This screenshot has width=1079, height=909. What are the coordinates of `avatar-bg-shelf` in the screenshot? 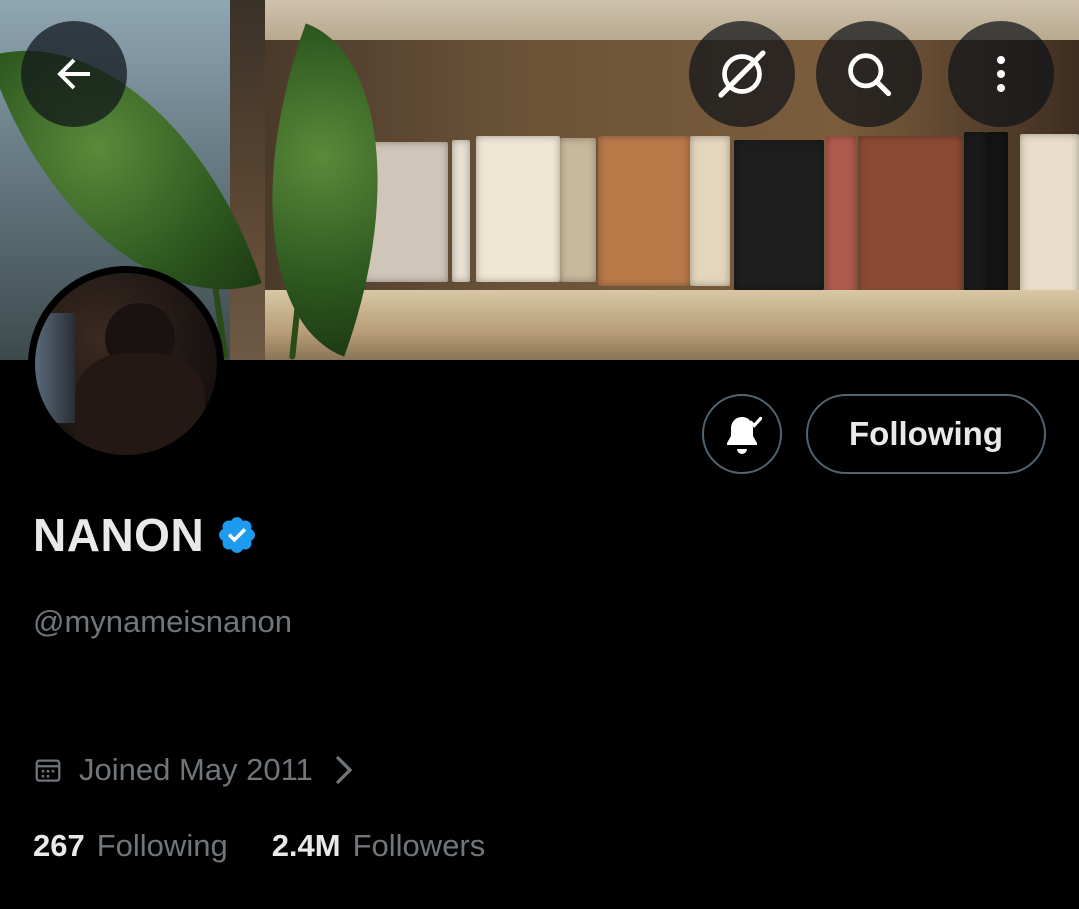 It's located at (55, 368).